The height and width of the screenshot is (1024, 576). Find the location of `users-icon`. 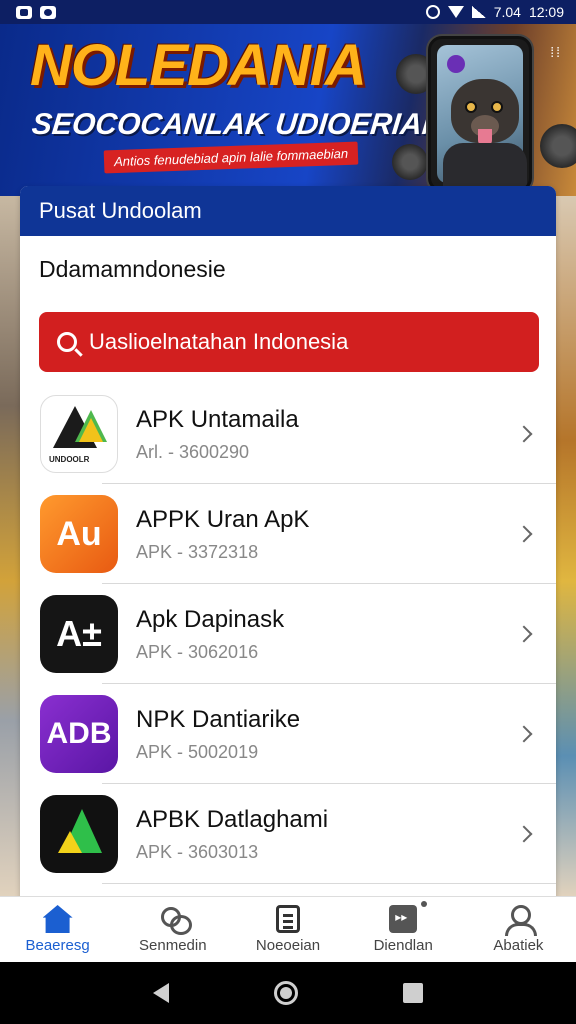

users-icon is located at coordinates (175, 920).